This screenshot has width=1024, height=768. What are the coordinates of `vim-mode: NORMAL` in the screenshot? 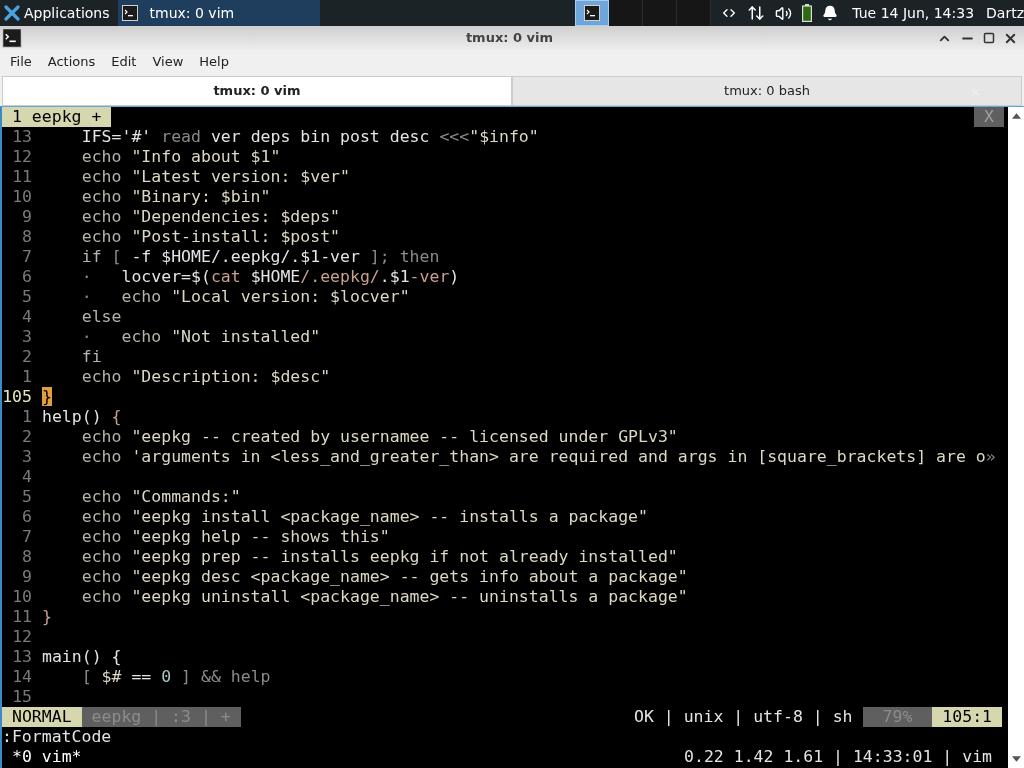 It's located at (42, 717).